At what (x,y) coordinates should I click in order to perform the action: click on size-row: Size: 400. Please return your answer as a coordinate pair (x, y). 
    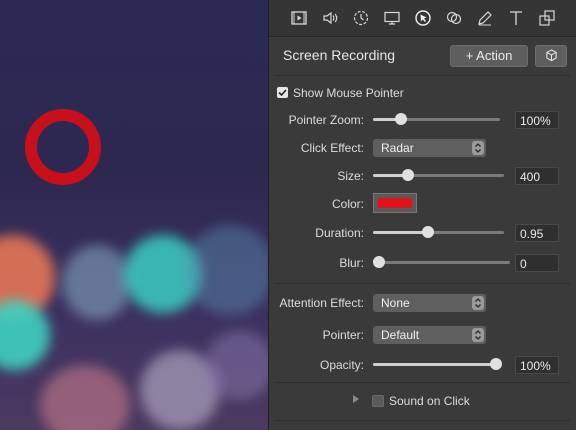
    Looking at the image, I should click on (422, 176).